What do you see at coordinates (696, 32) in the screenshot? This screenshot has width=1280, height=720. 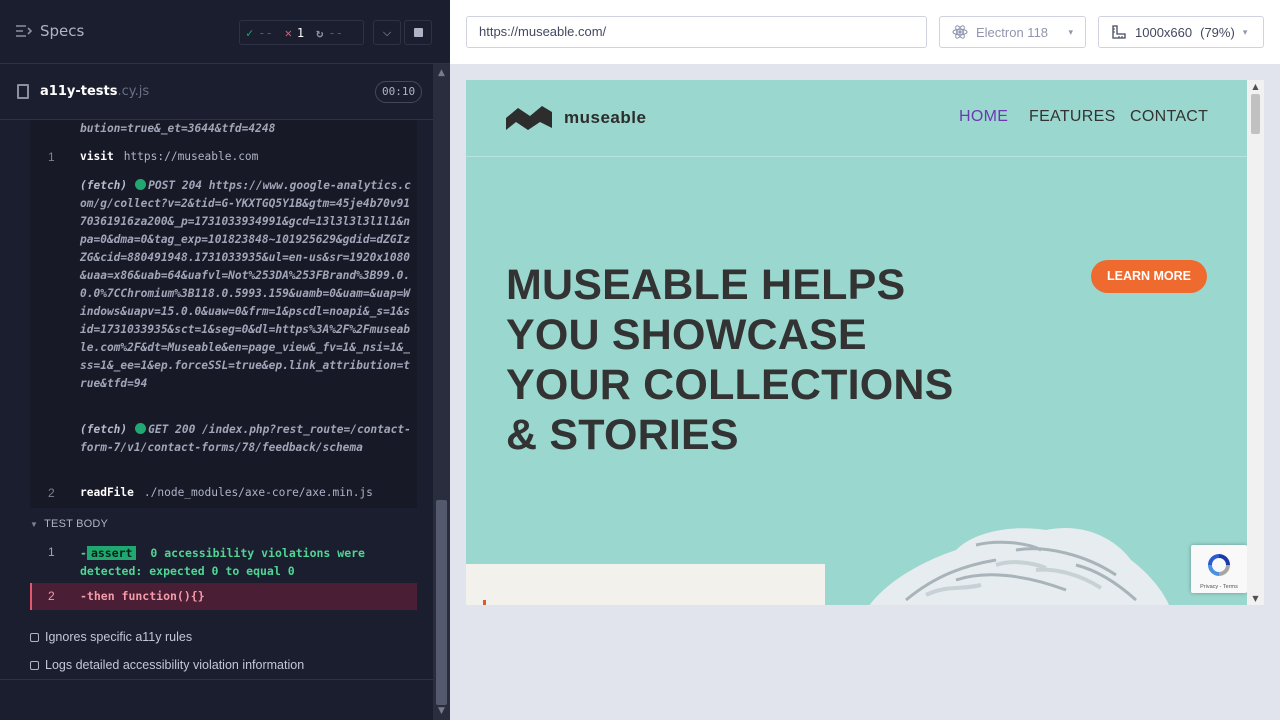 I see `url-field: https://museable.com/` at bounding box center [696, 32].